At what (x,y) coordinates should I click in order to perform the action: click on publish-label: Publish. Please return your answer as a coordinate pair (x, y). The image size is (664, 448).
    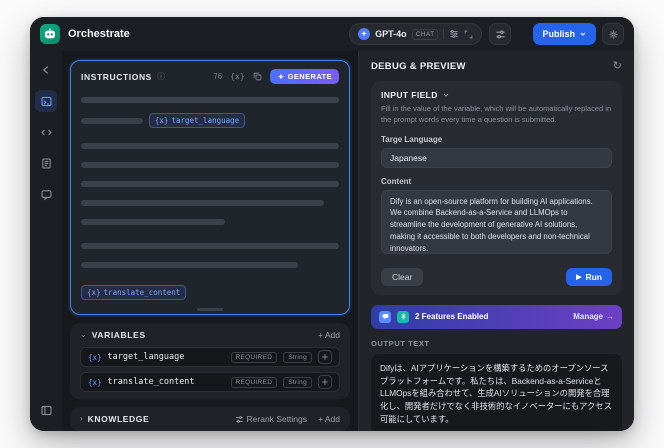
    Looking at the image, I should click on (558, 34).